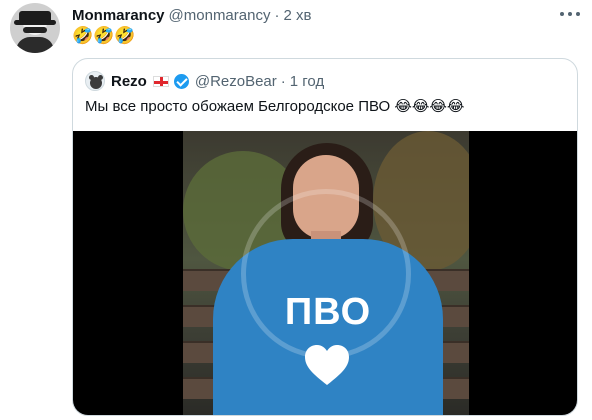 The height and width of the screenshot is (420, 592). Describe the element at coordinates (118, 15) in the screenshot. I see `display-name: Monmarancy` at that location.